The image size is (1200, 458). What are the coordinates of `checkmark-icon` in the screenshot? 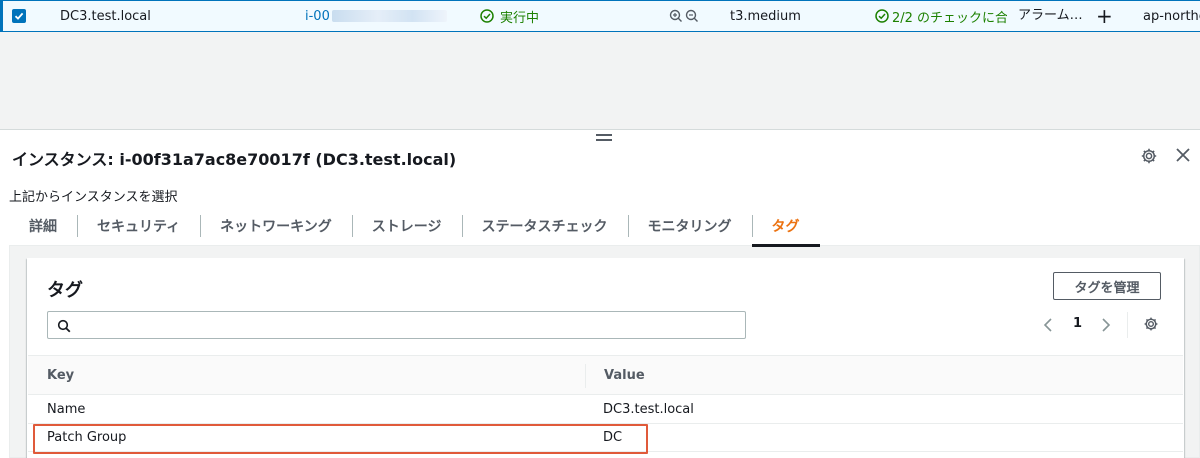 It's located at (19, 16).